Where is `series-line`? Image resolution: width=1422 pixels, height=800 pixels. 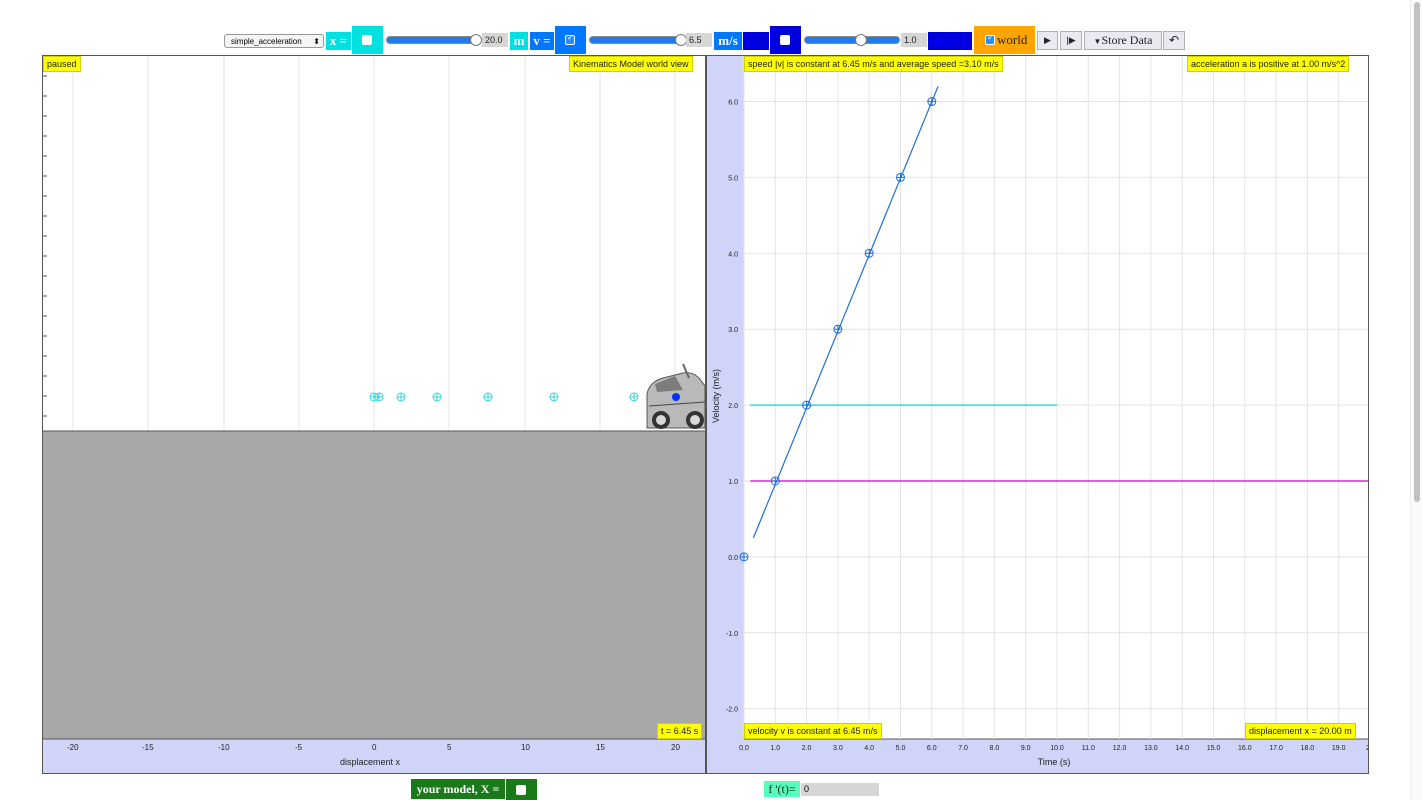 series-line is located at coordinates (845, 312).